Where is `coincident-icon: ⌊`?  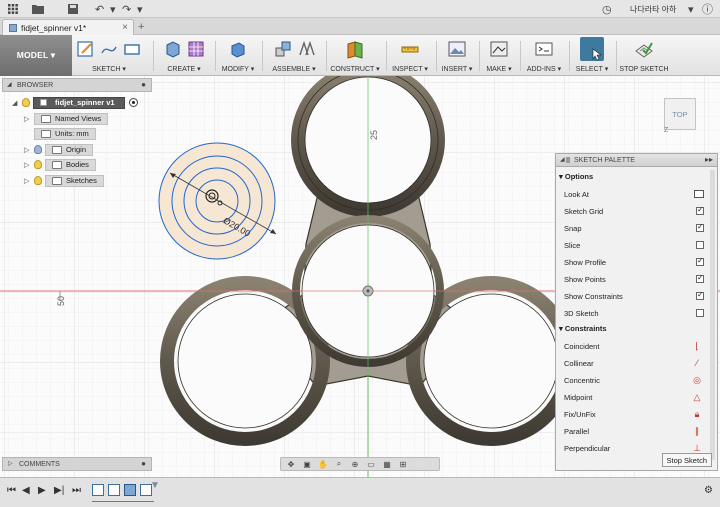
coincident-icon: ⌊ is located at coordinates (697, 346).